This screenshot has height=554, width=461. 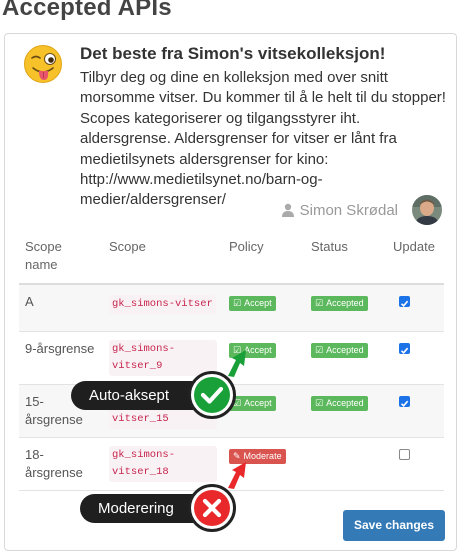 I want to click on check-circle-icon, so click(x=212, y=395).